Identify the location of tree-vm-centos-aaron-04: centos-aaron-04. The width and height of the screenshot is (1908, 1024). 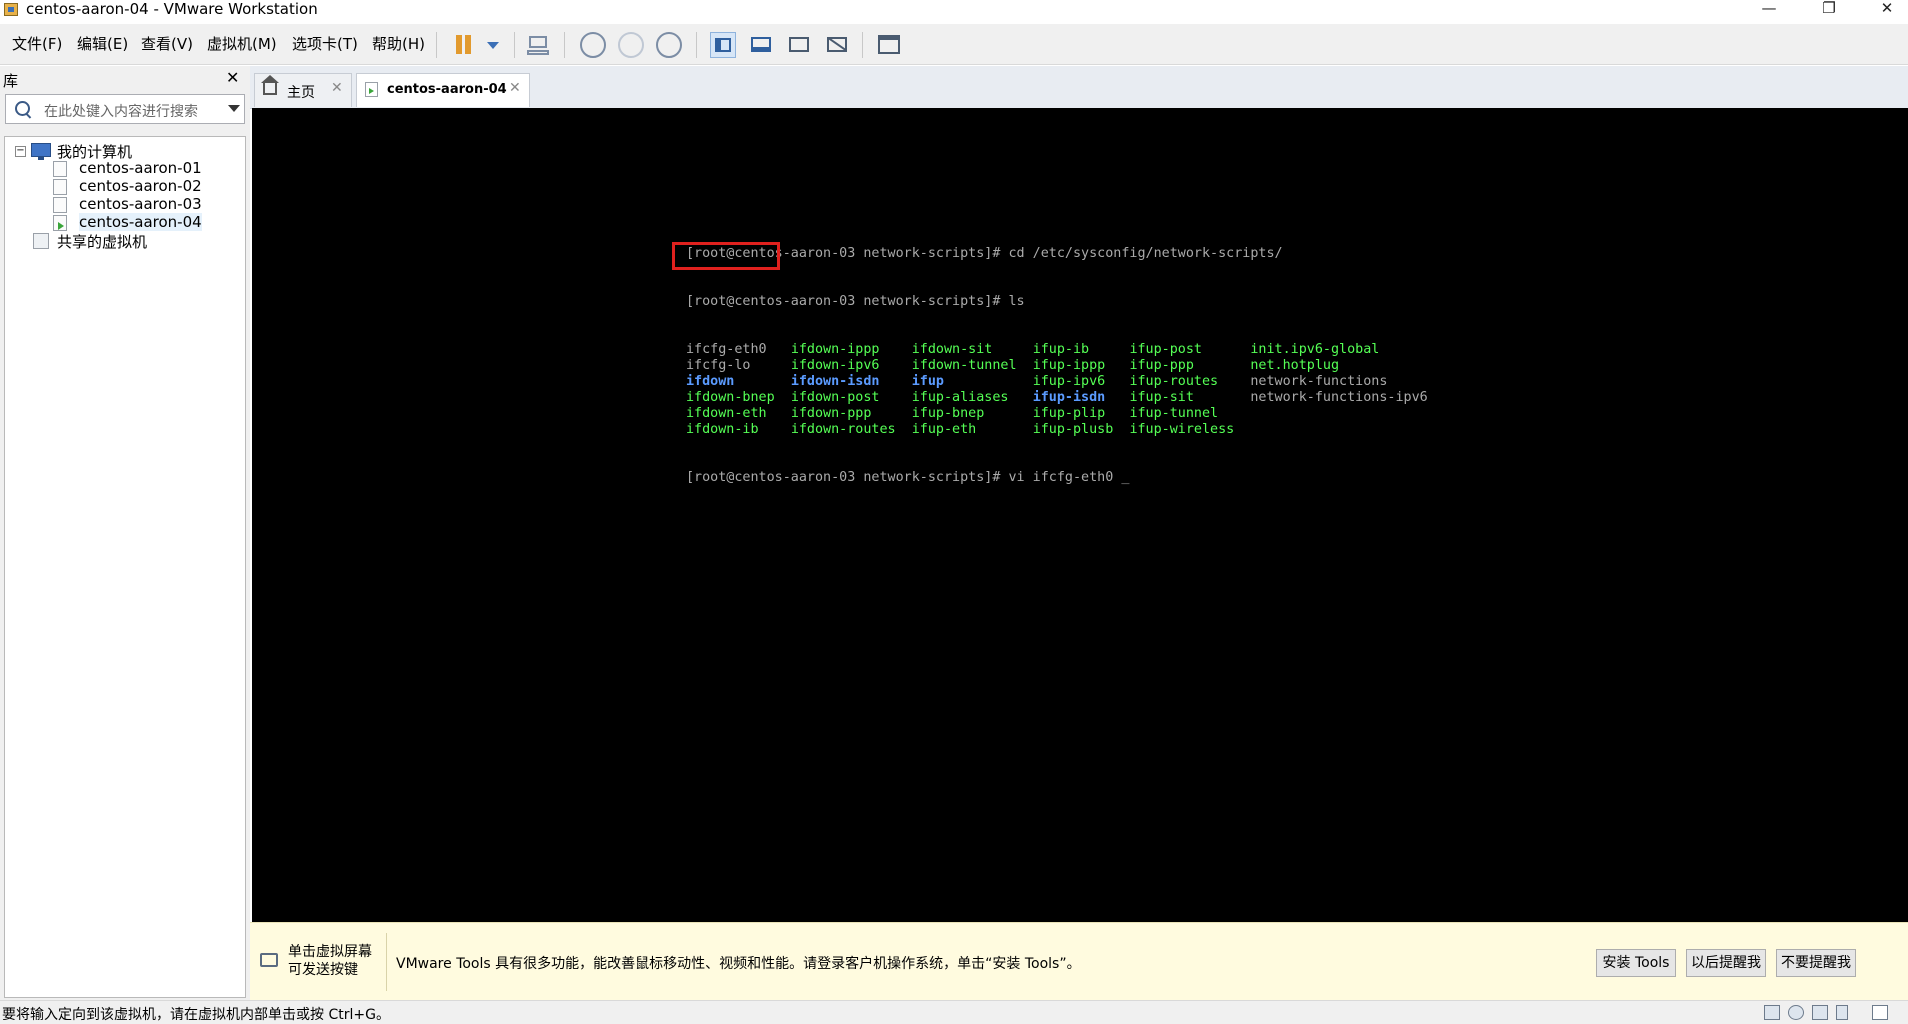
(140, 222).